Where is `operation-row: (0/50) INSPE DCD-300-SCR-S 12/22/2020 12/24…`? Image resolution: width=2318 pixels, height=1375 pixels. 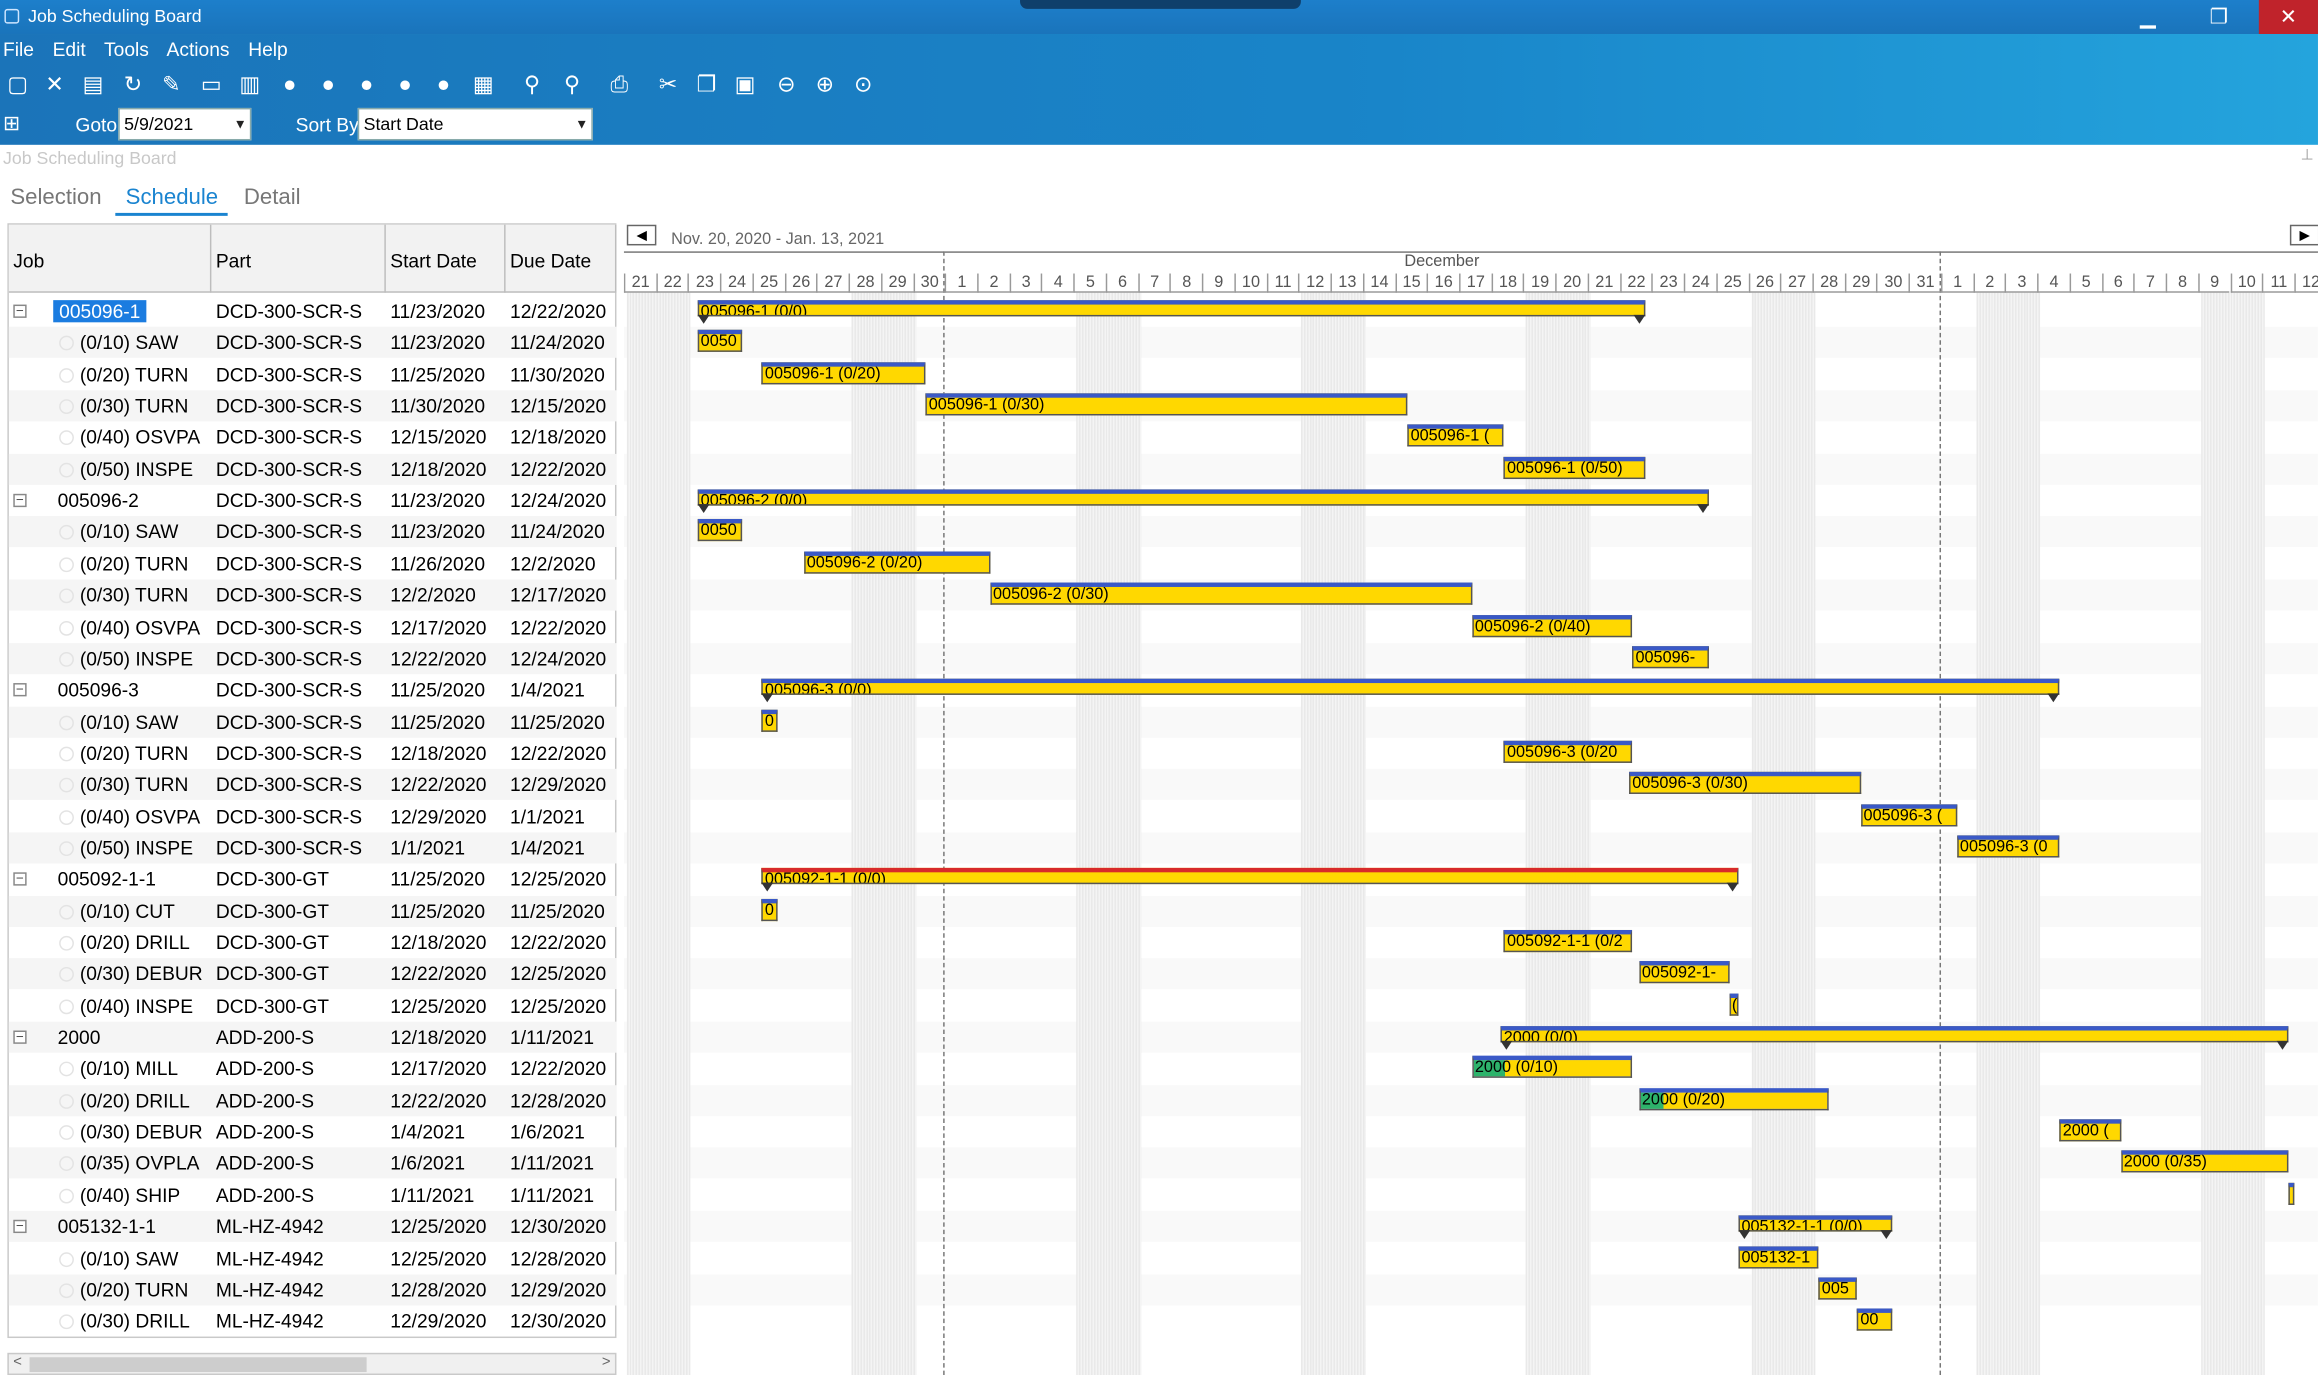 operation-row: (0/50) INSPE DCD-300-SCR-S 12/22/2020 12/24… is located at coordinates (312, 658).